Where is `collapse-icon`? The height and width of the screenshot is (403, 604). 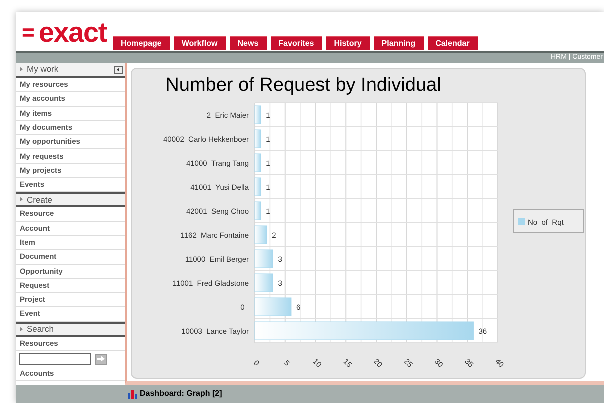 collapse-icon is located at coordinates (118, 70).